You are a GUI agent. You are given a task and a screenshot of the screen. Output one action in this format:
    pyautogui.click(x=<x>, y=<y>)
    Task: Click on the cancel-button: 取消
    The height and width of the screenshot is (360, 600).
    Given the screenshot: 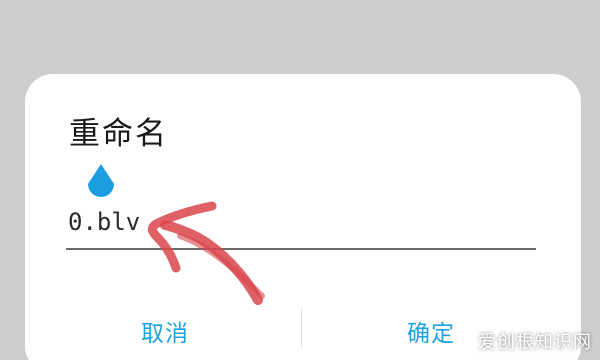 What is the action you would take?
    pyautogui.click(x=165, y=333)
    